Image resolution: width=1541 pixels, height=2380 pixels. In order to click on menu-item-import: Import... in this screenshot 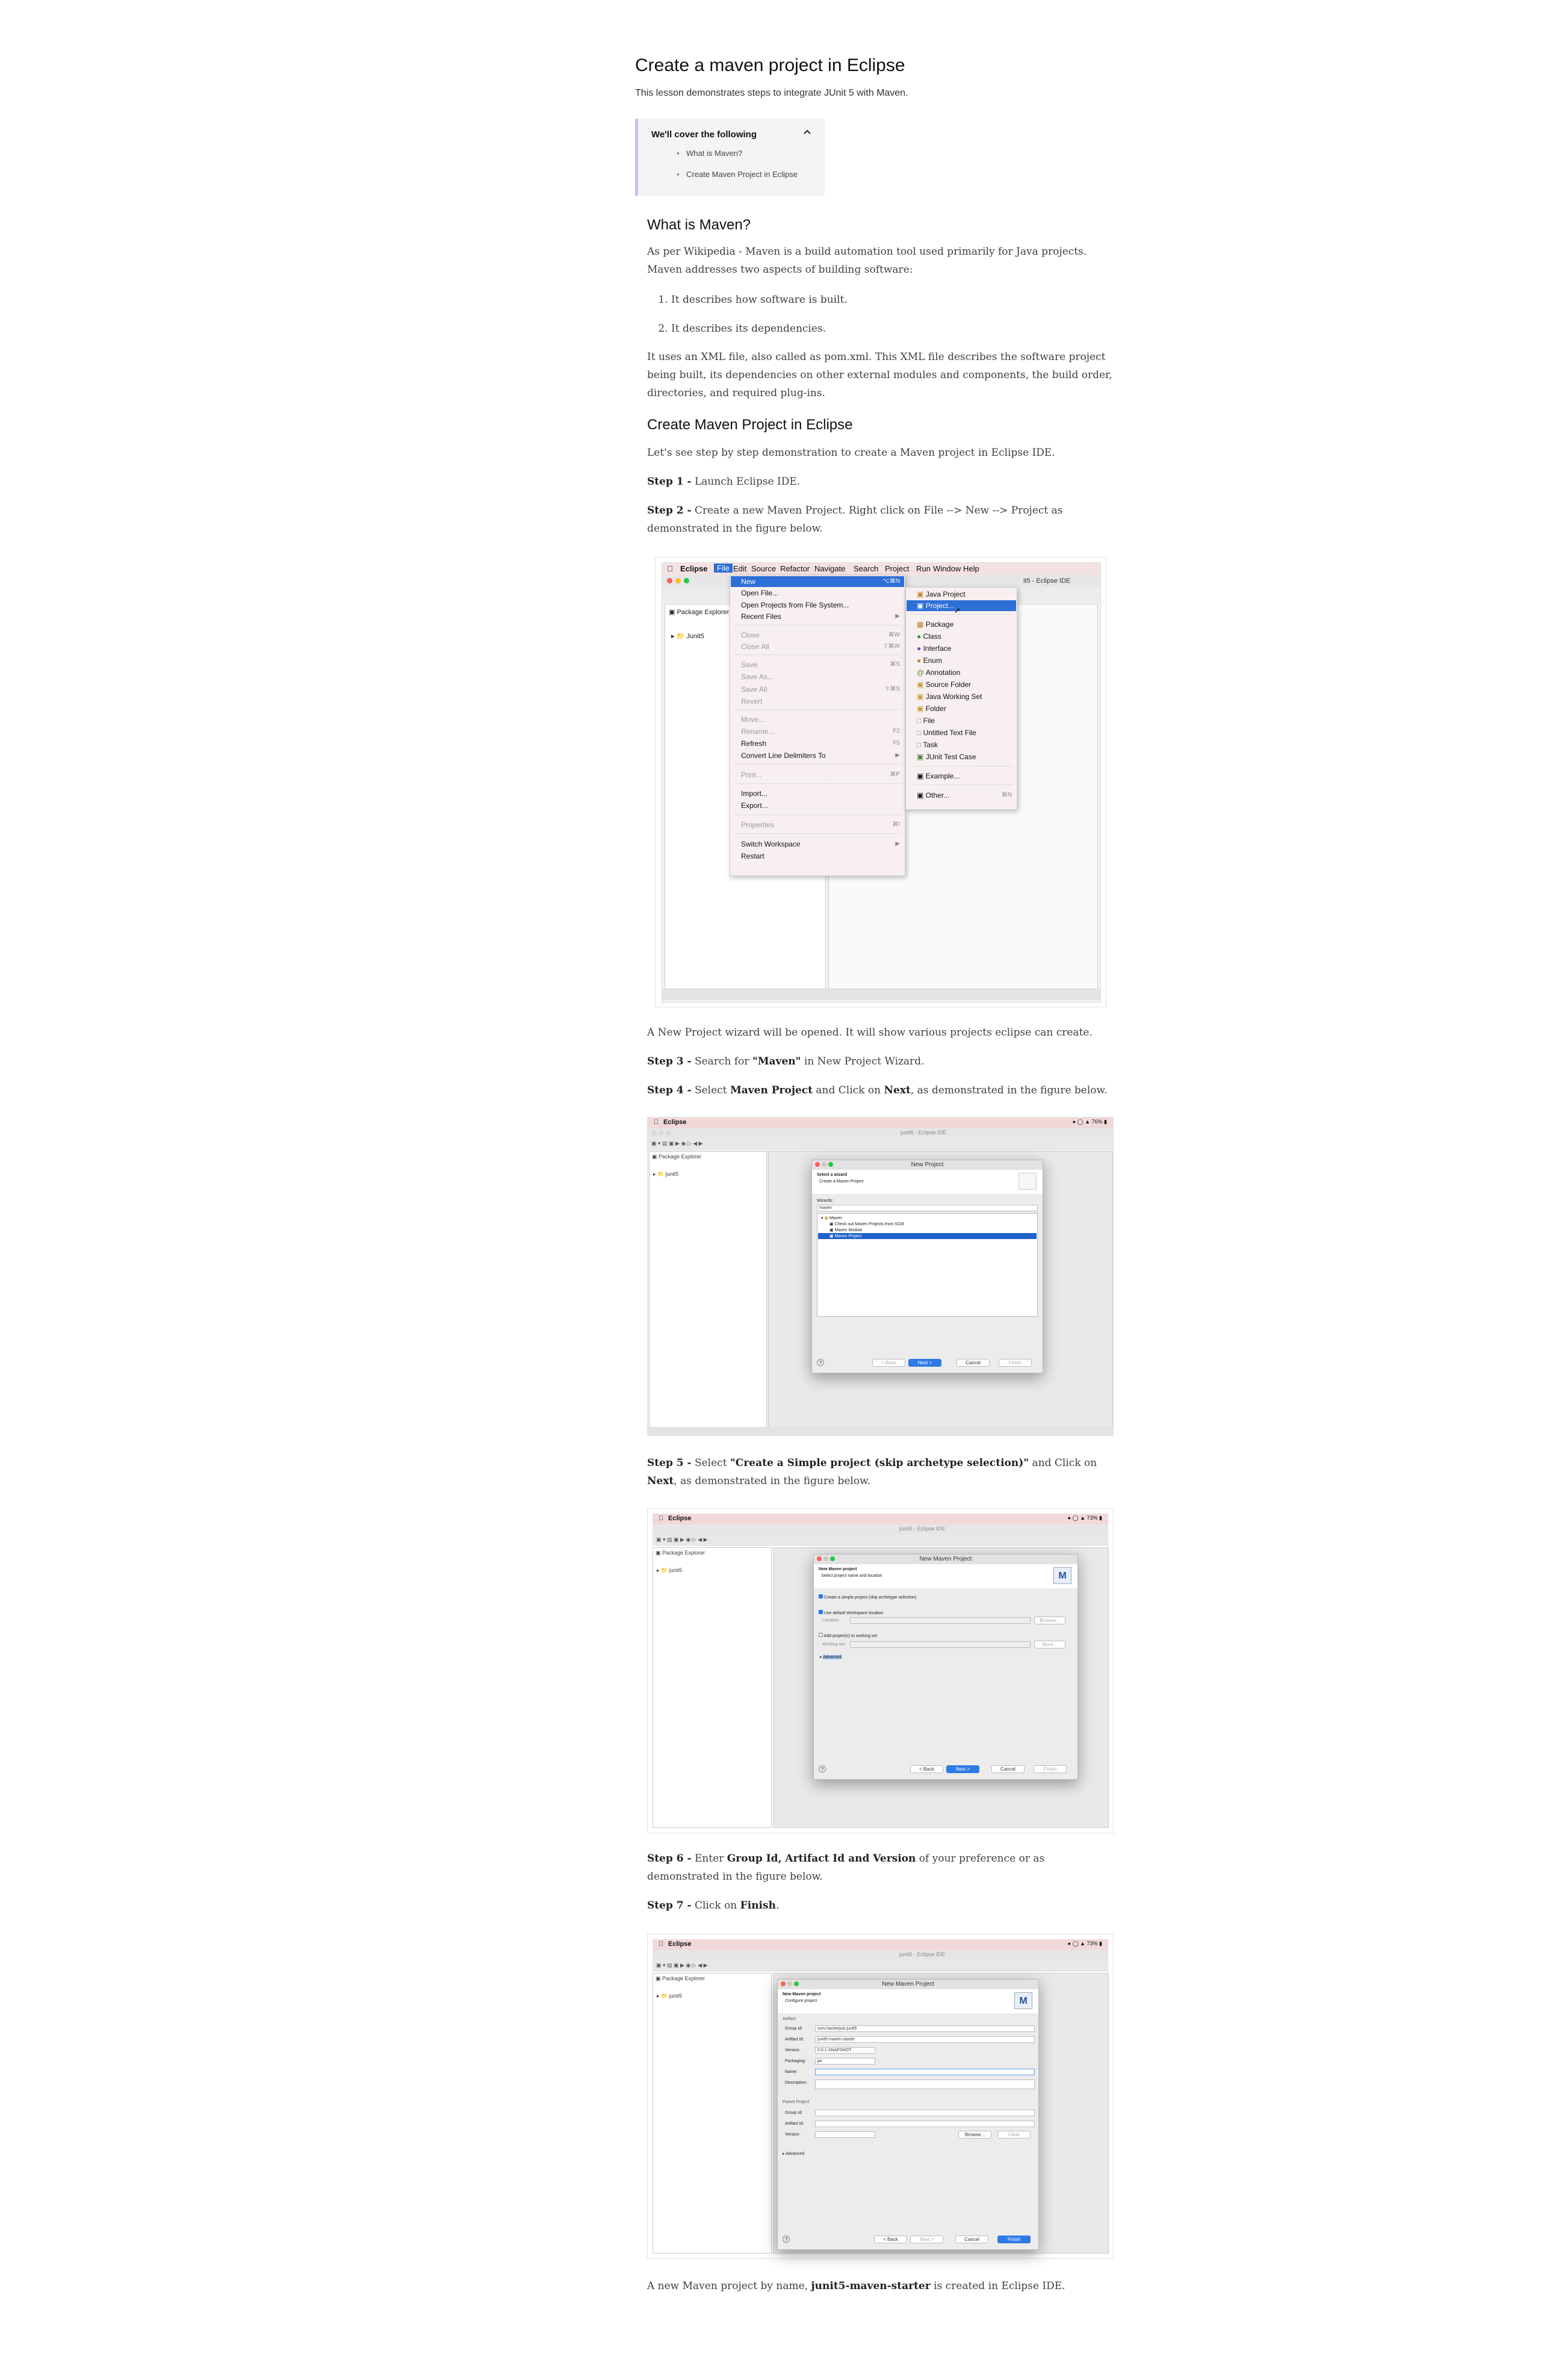, I will do `click(754, 793)`.